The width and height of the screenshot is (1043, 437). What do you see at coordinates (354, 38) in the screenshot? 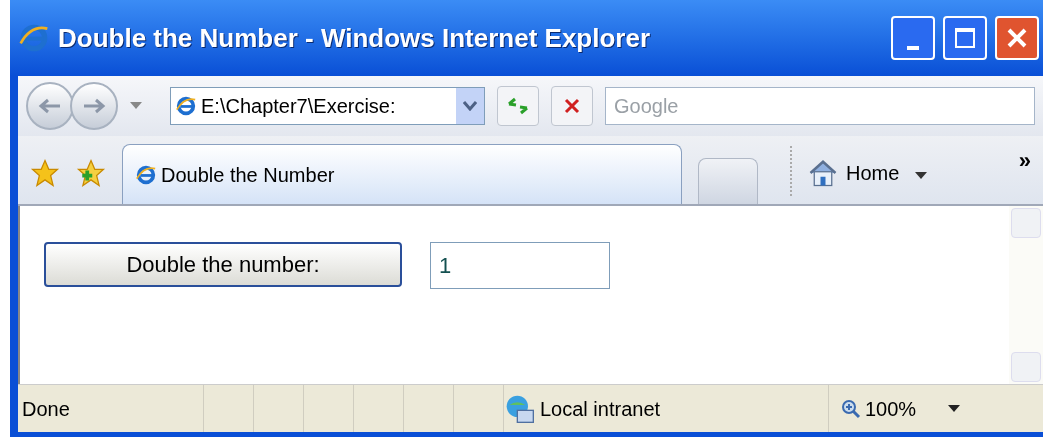
I see `window-title: Double the Number - Windows Internet Explorer` at bounding box center [354, 38].